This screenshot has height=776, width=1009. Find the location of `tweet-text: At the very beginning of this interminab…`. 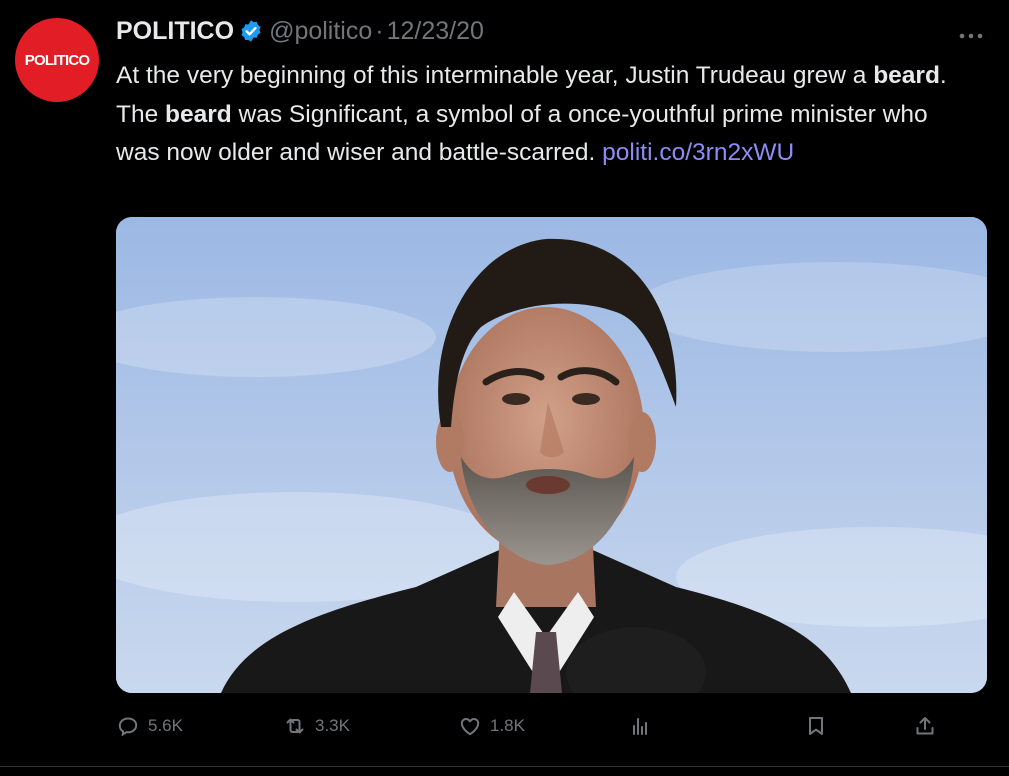

tweet-text: At the very beginning of this interminab… is located at coordinates (546, 115).